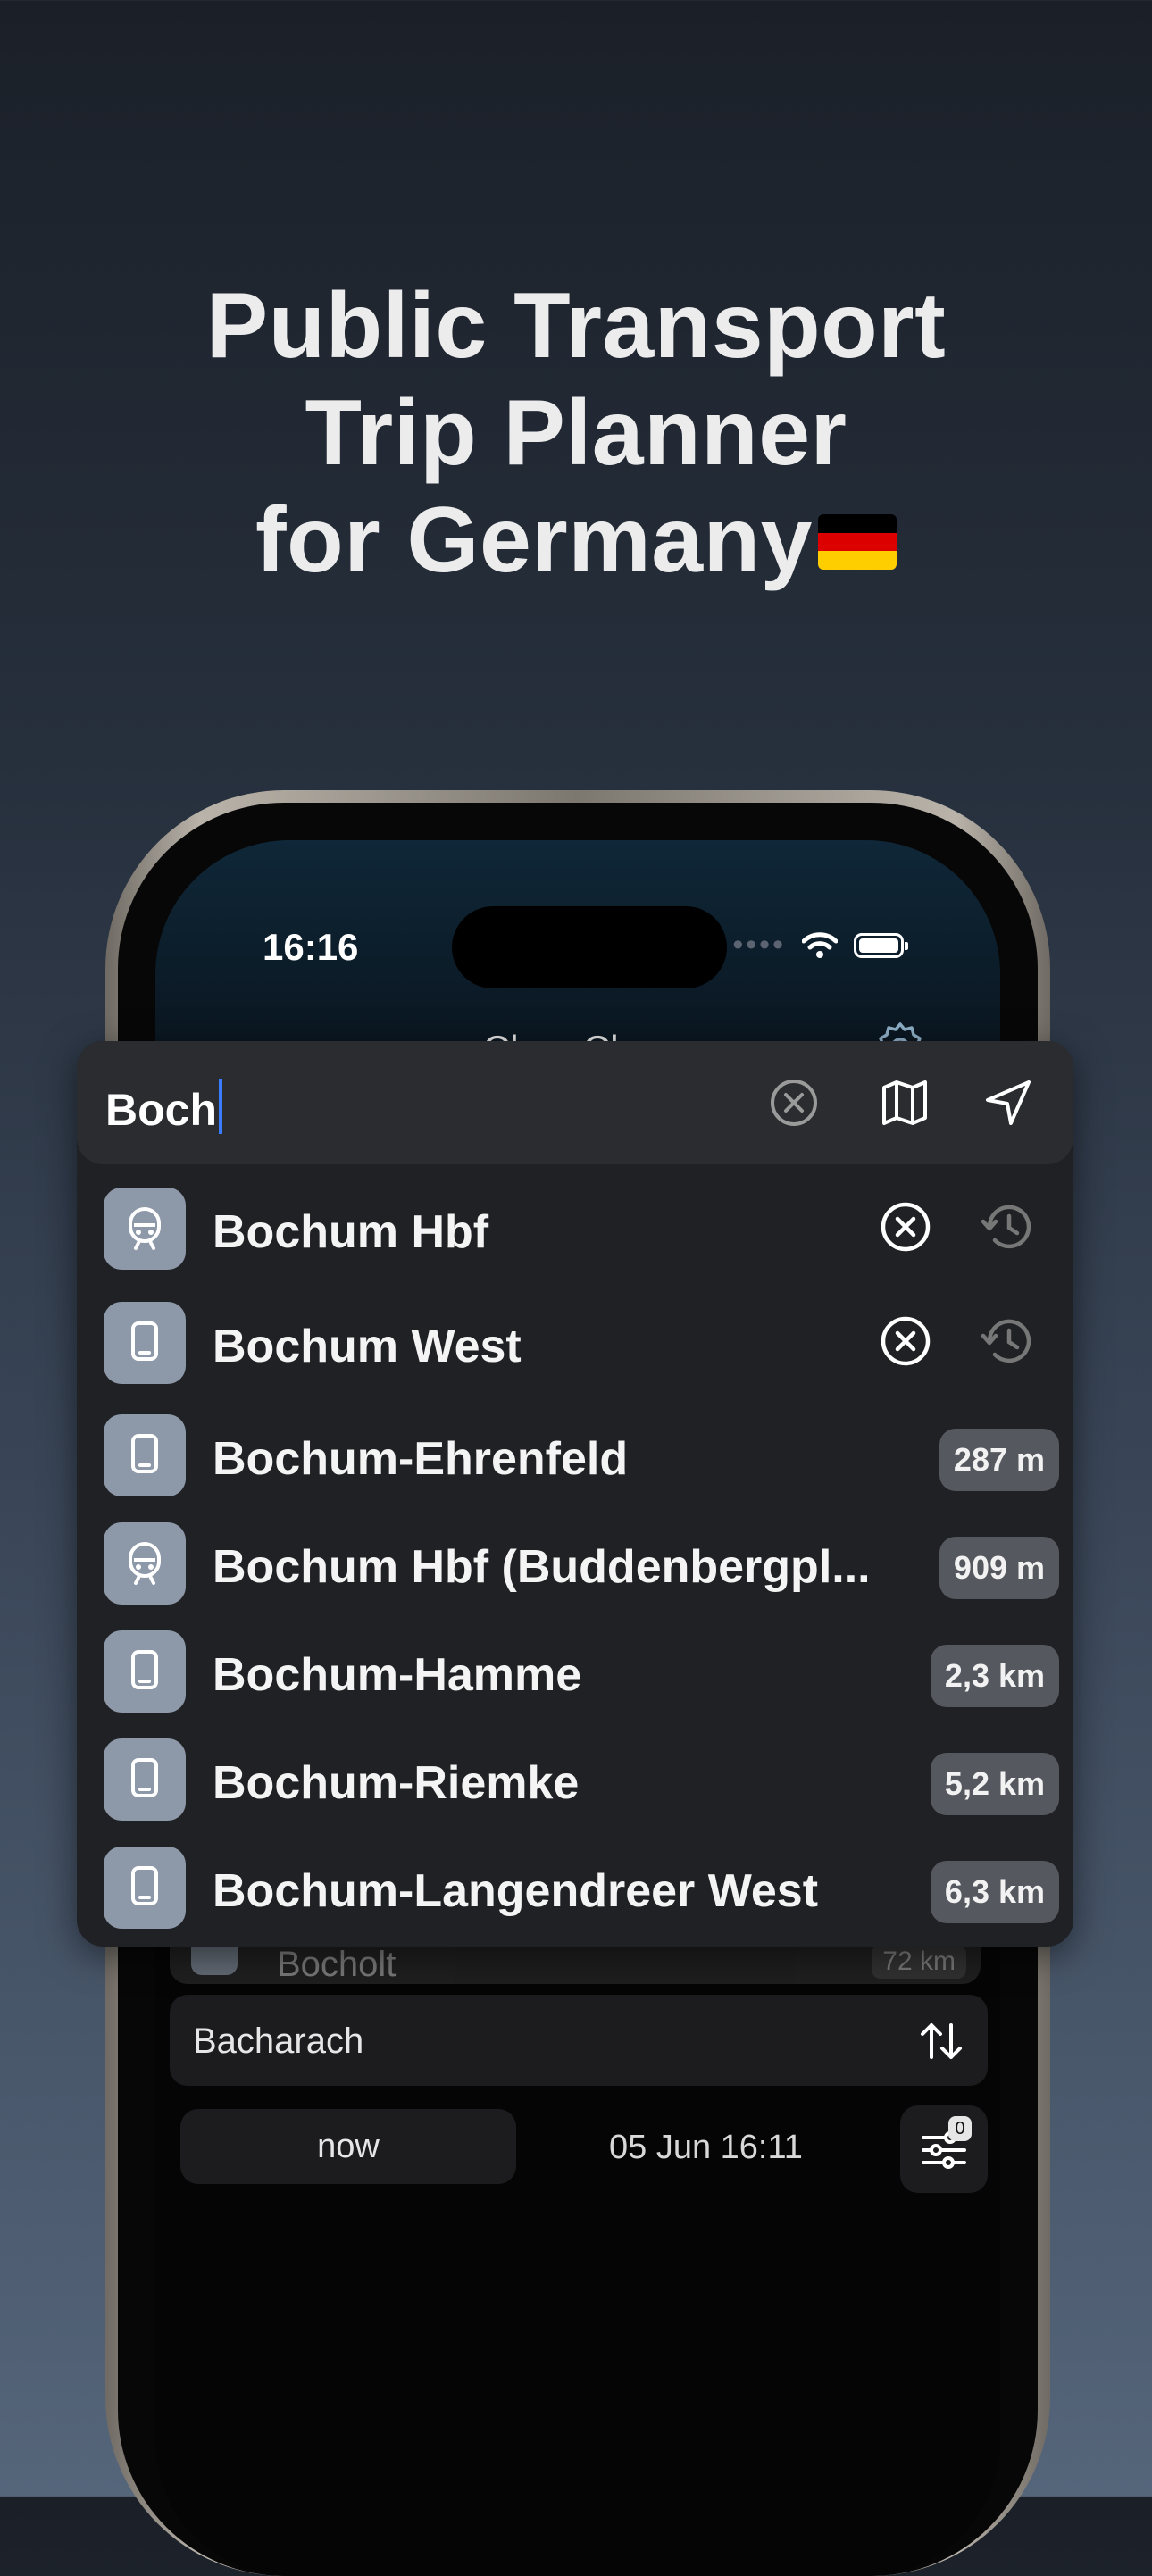 The image size is (1152, 2576). Describe the element at coordinates (944, 2149) in the screenshot. I see `filter-button: 0` at that location.